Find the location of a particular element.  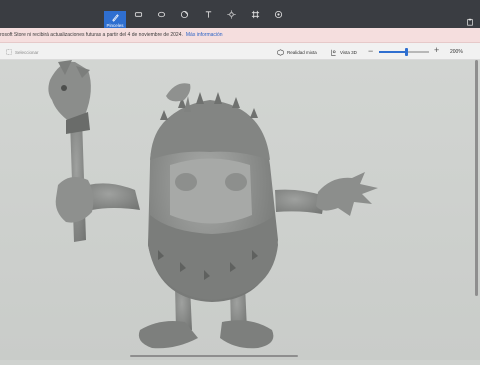

view-3d-label: Vista 3D is located at coordinates (348, 52).